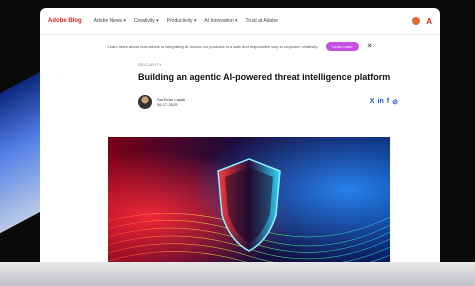  What do you see at coordinates (429, 21) in the screenshot?
I see `adobe-logo-icon: A` at bounding box center [429, 21].